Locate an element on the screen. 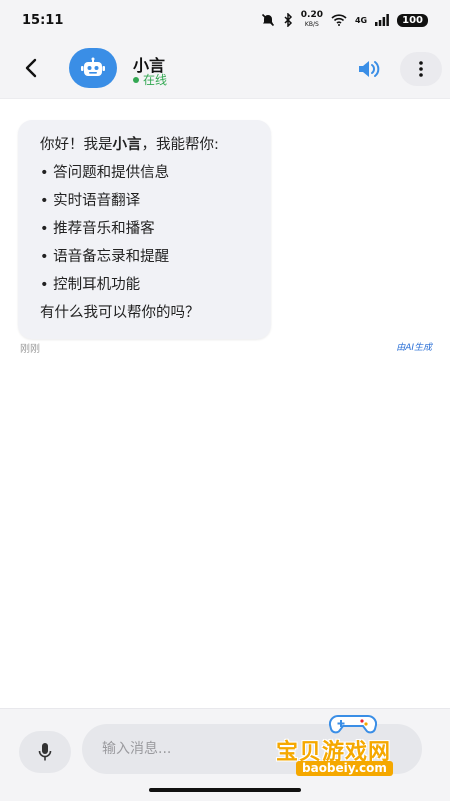 The image size is (450, 801). speed-unit: KB/S is located at coordinates (311, 24).